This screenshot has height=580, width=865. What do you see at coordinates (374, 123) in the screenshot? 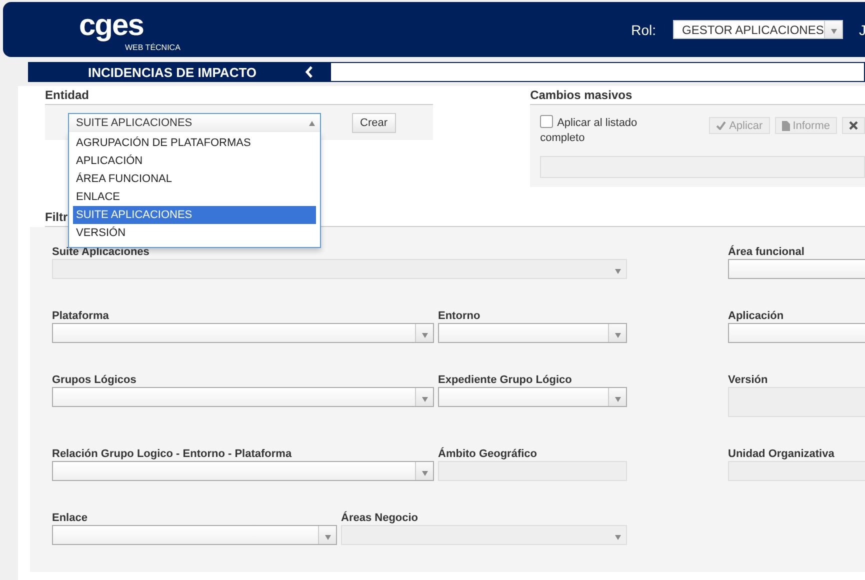
I see `create-button: Crear` at bounding box center [374, 123].